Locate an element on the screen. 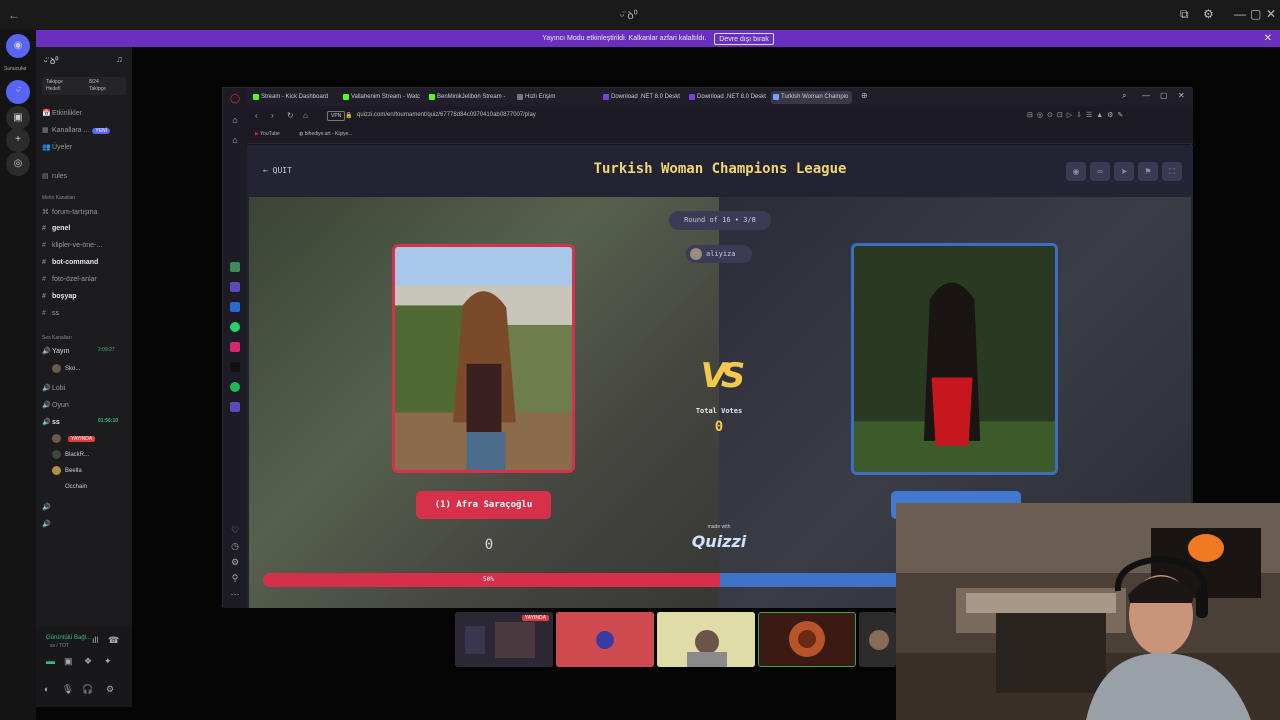  explore-icon: ◎ is located at coordinates (18, 164).